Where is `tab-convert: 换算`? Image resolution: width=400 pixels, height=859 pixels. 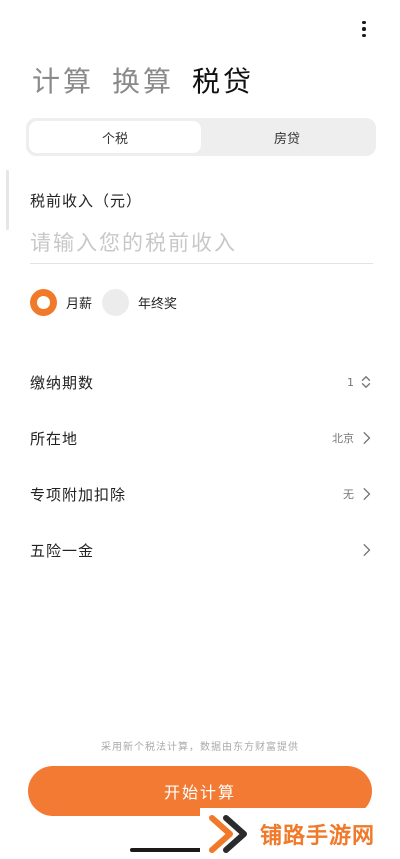
tab-convert: 换算 is located at coordinates (143, 80).